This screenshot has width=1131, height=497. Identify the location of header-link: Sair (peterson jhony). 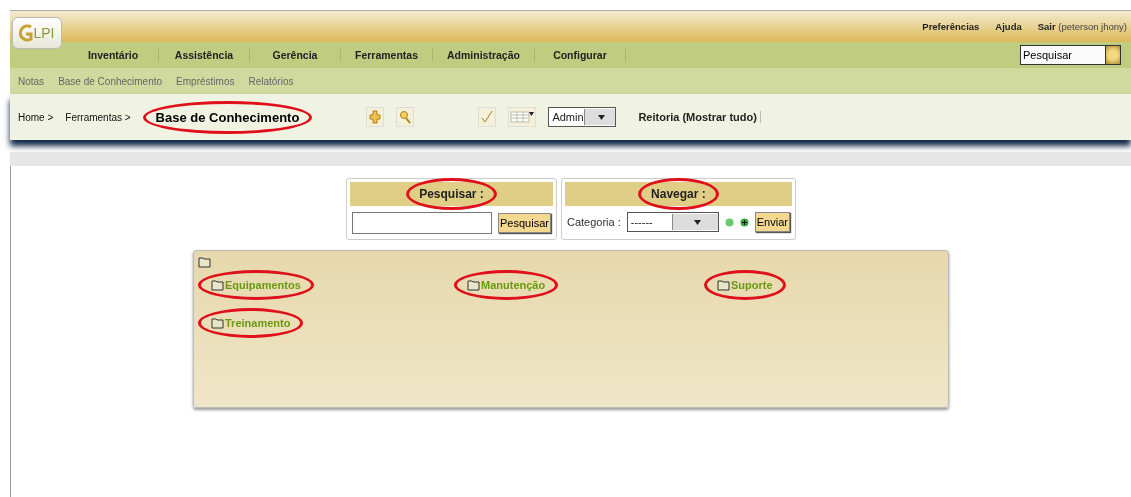
(1082, 26).